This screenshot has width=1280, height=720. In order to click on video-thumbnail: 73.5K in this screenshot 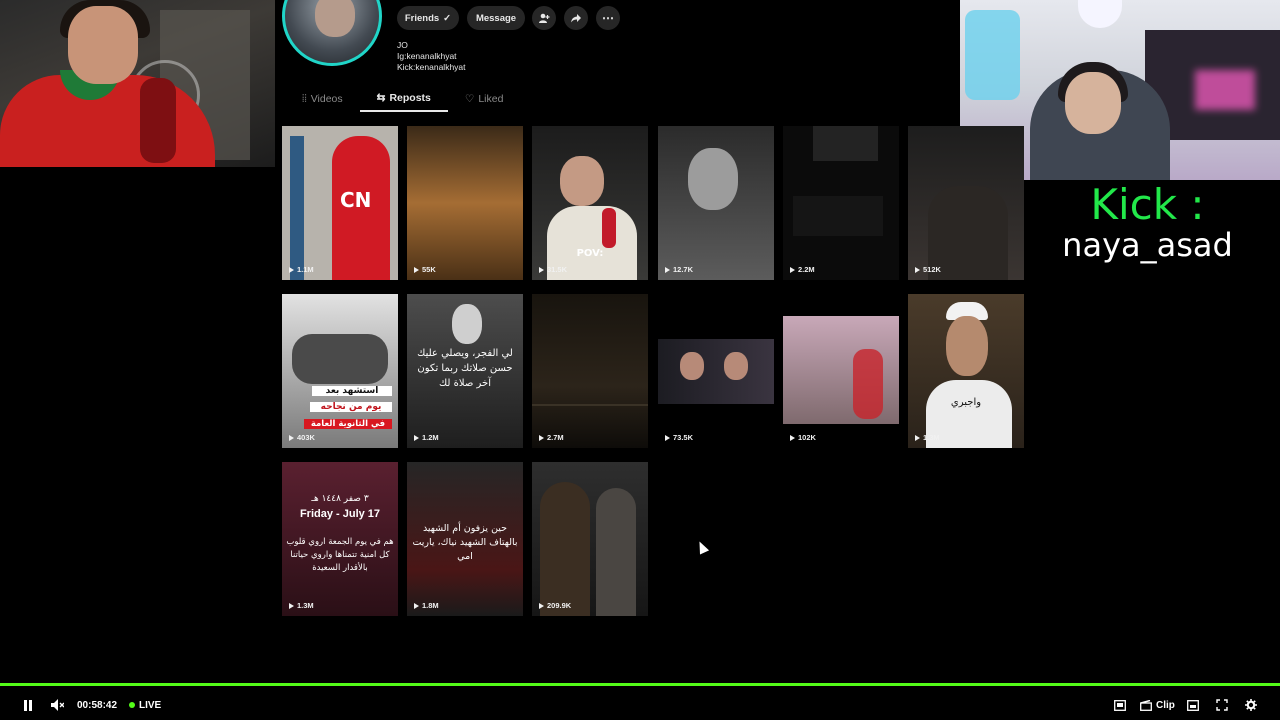, I will do `click(716, 371)`.